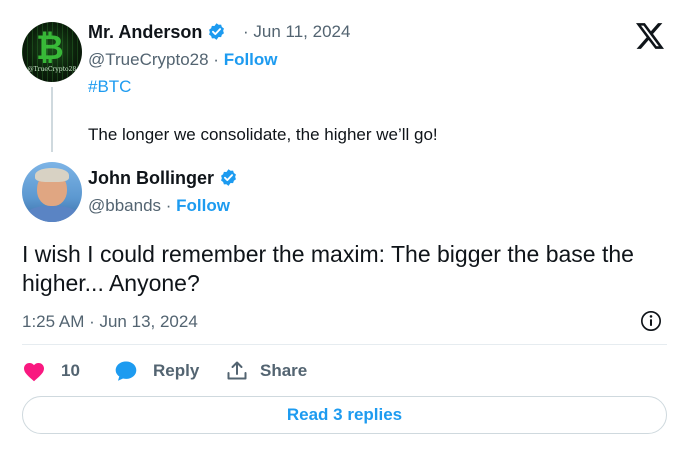 Image resolution: width=681 pixels, height=455 pixels. What do you see at coordinates (50, 48) in the screenshot?
I see `bitcoin-logo-icon: ₿` at bounding box center [50, 48].